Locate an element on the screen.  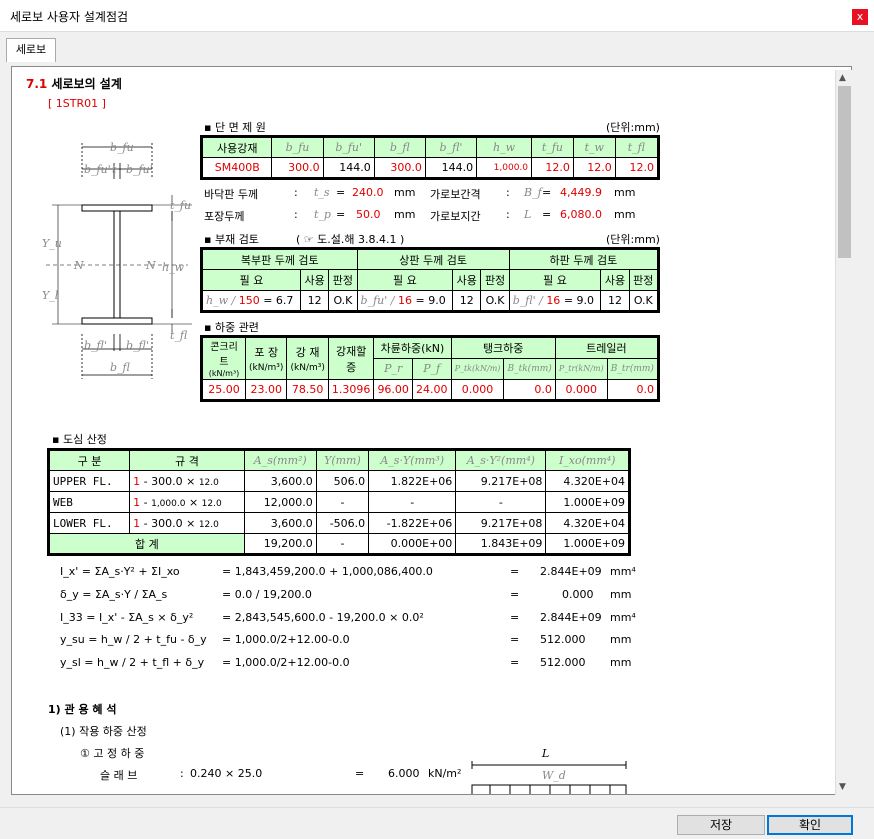
req-result: = 6.7 is located at coordinates (278, 300).